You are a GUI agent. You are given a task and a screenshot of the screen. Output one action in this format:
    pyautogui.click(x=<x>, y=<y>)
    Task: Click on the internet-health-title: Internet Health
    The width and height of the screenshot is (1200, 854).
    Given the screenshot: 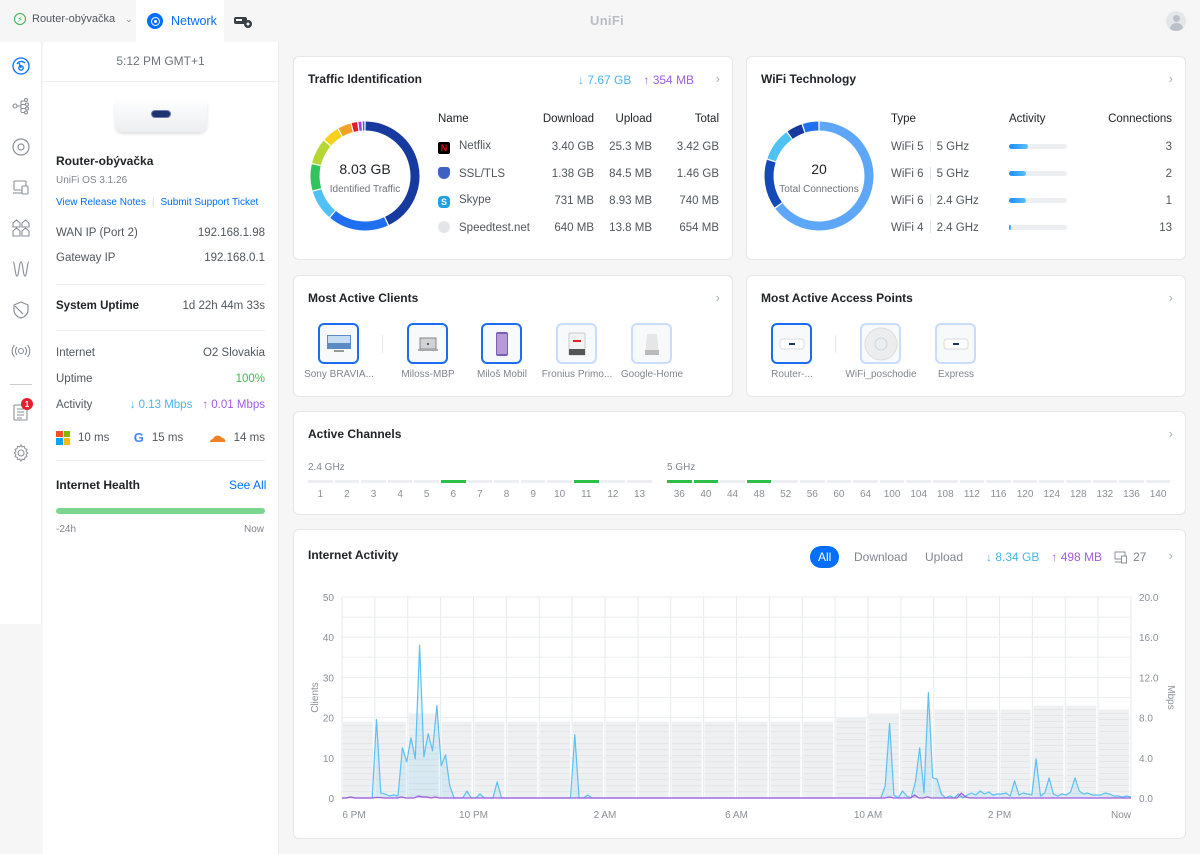 What is the action you would take?
    pyautogui.click(x=98, y=485)
    